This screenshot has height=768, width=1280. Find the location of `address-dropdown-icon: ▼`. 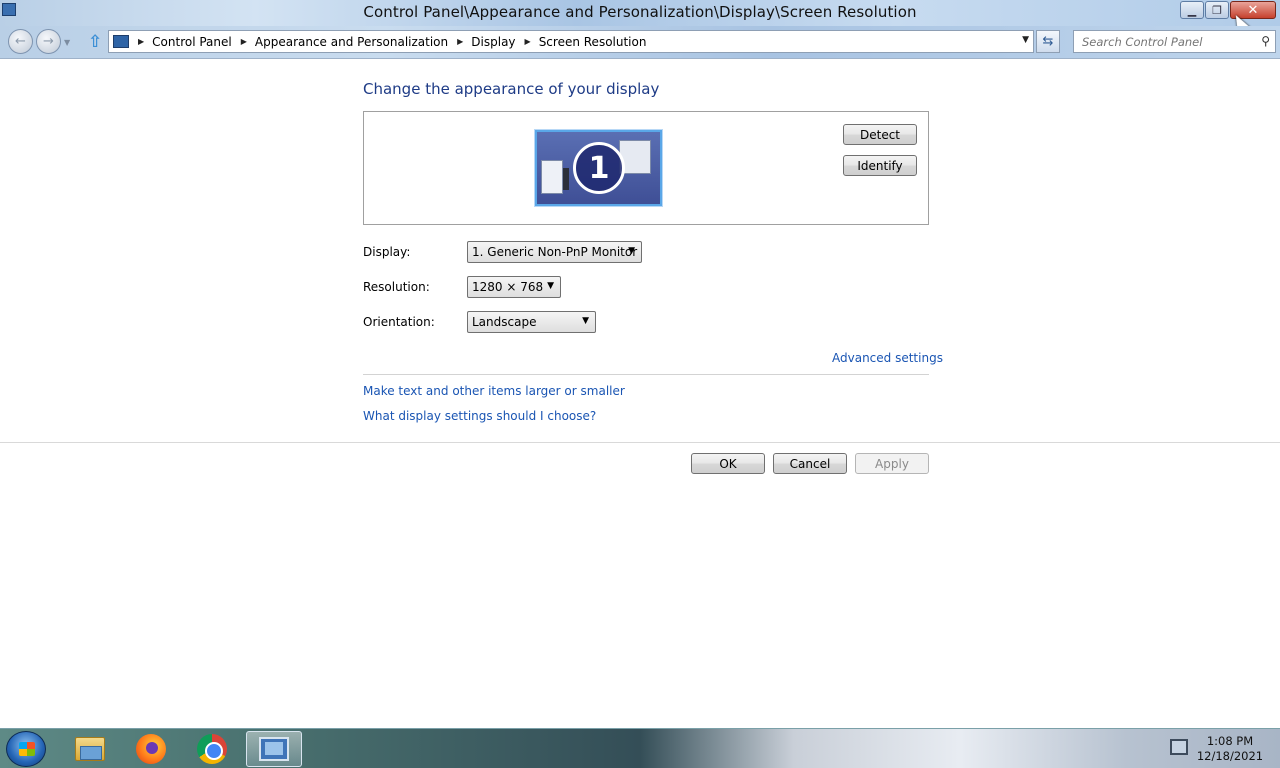

address-dropdown-icon: ▼ is located at coordinates (1025, 40).